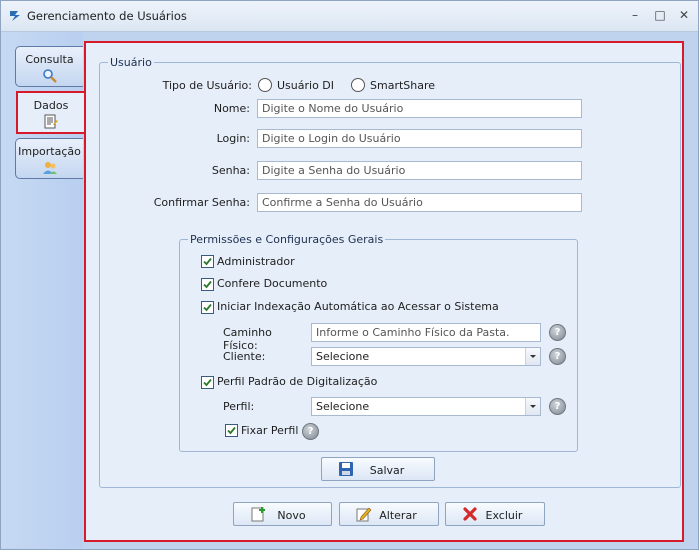 The image size is (699, 550). I want to click on salvar-button: Salvar, so click(378, 469).